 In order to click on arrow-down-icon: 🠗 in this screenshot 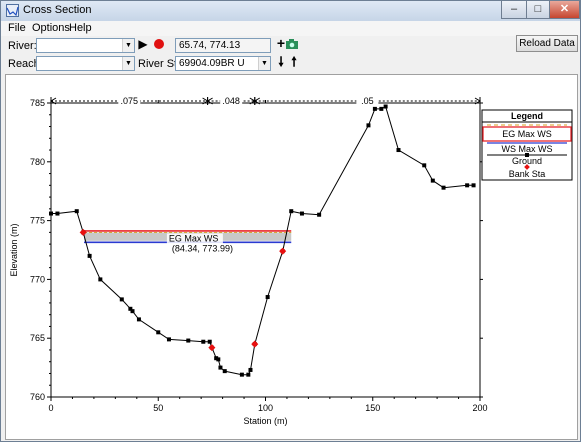, I will do `click(281, 62)`.